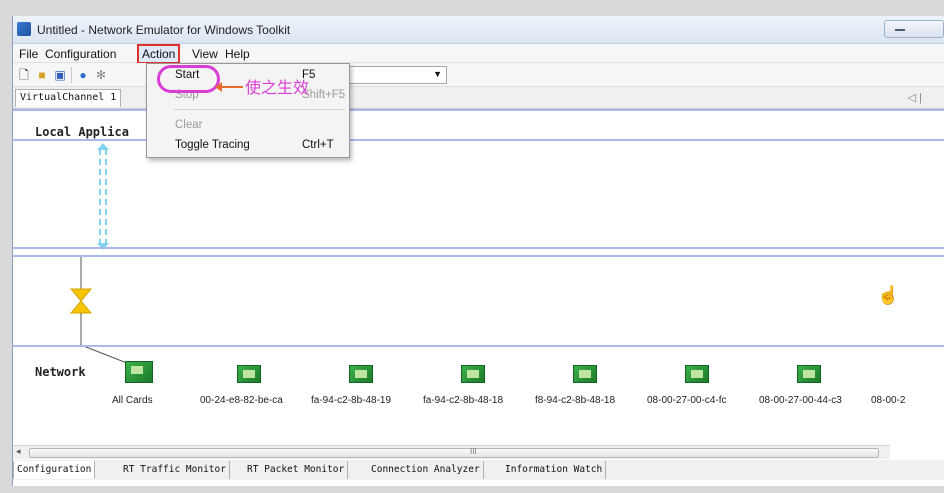 The width and height of the screenshot is (944, 493). What do you see at coordinates (687, 400) in the screenshot?
I see `card-label: 08-00-27-00-c4-fc` at bounding box center [687, 400].